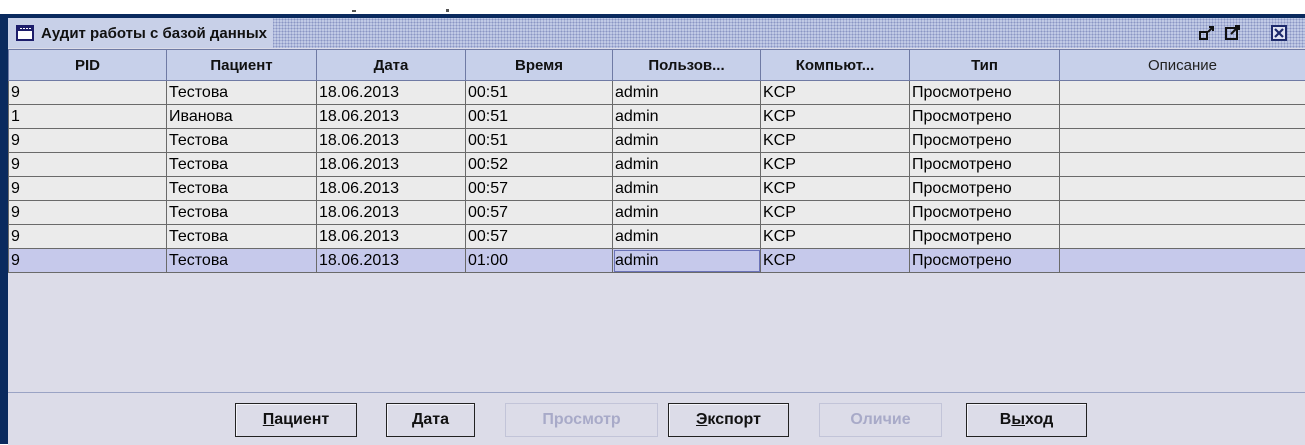 The width and height of the screenshot is (1305, 445). What do you see at coordinates (430, 420) in the screenshot?
I see `date-button: Дата` at bounding box center [430, 420].